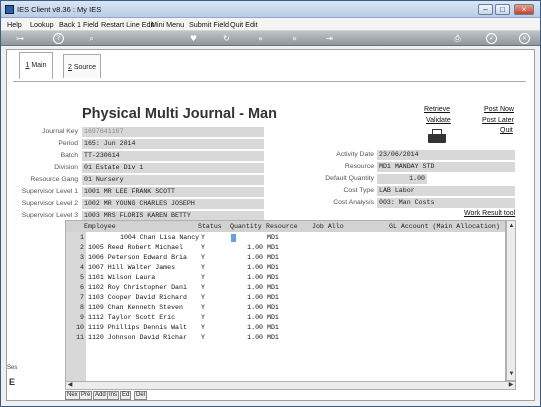  I want to click on help-icon: ?, so click(58, 38).